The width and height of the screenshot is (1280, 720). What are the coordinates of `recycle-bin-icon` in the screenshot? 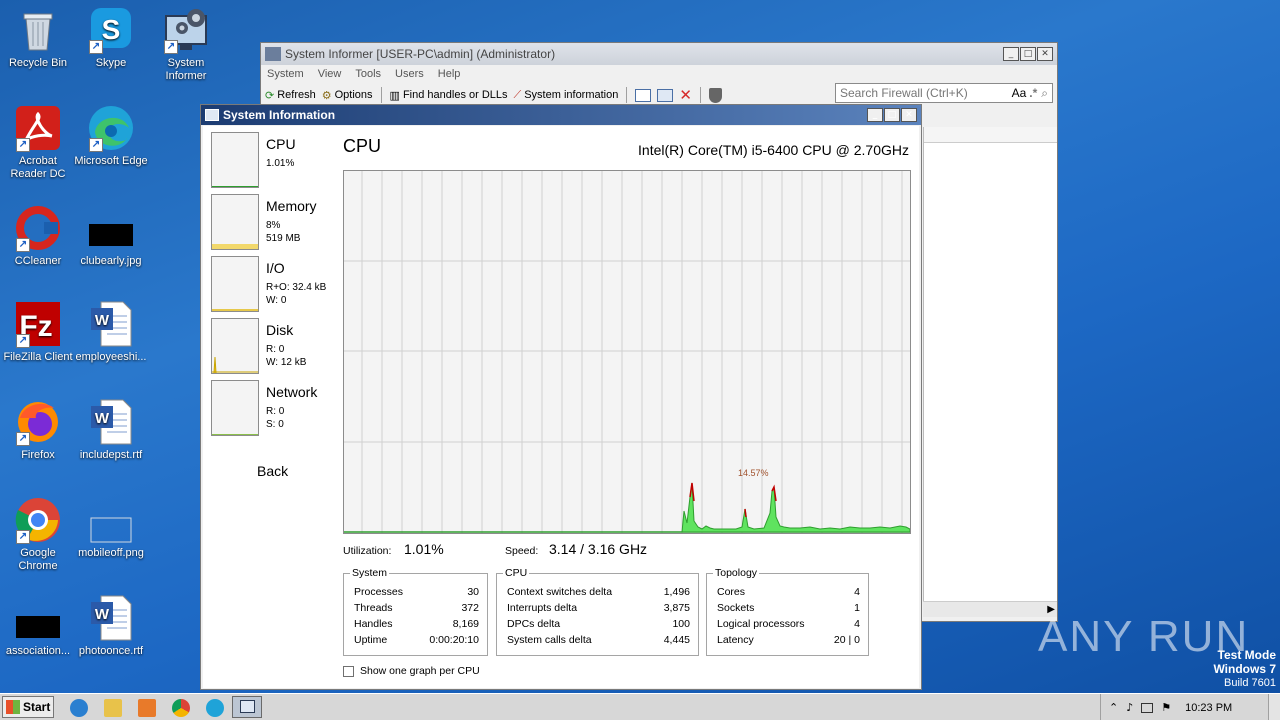 It's located at (38, 30).